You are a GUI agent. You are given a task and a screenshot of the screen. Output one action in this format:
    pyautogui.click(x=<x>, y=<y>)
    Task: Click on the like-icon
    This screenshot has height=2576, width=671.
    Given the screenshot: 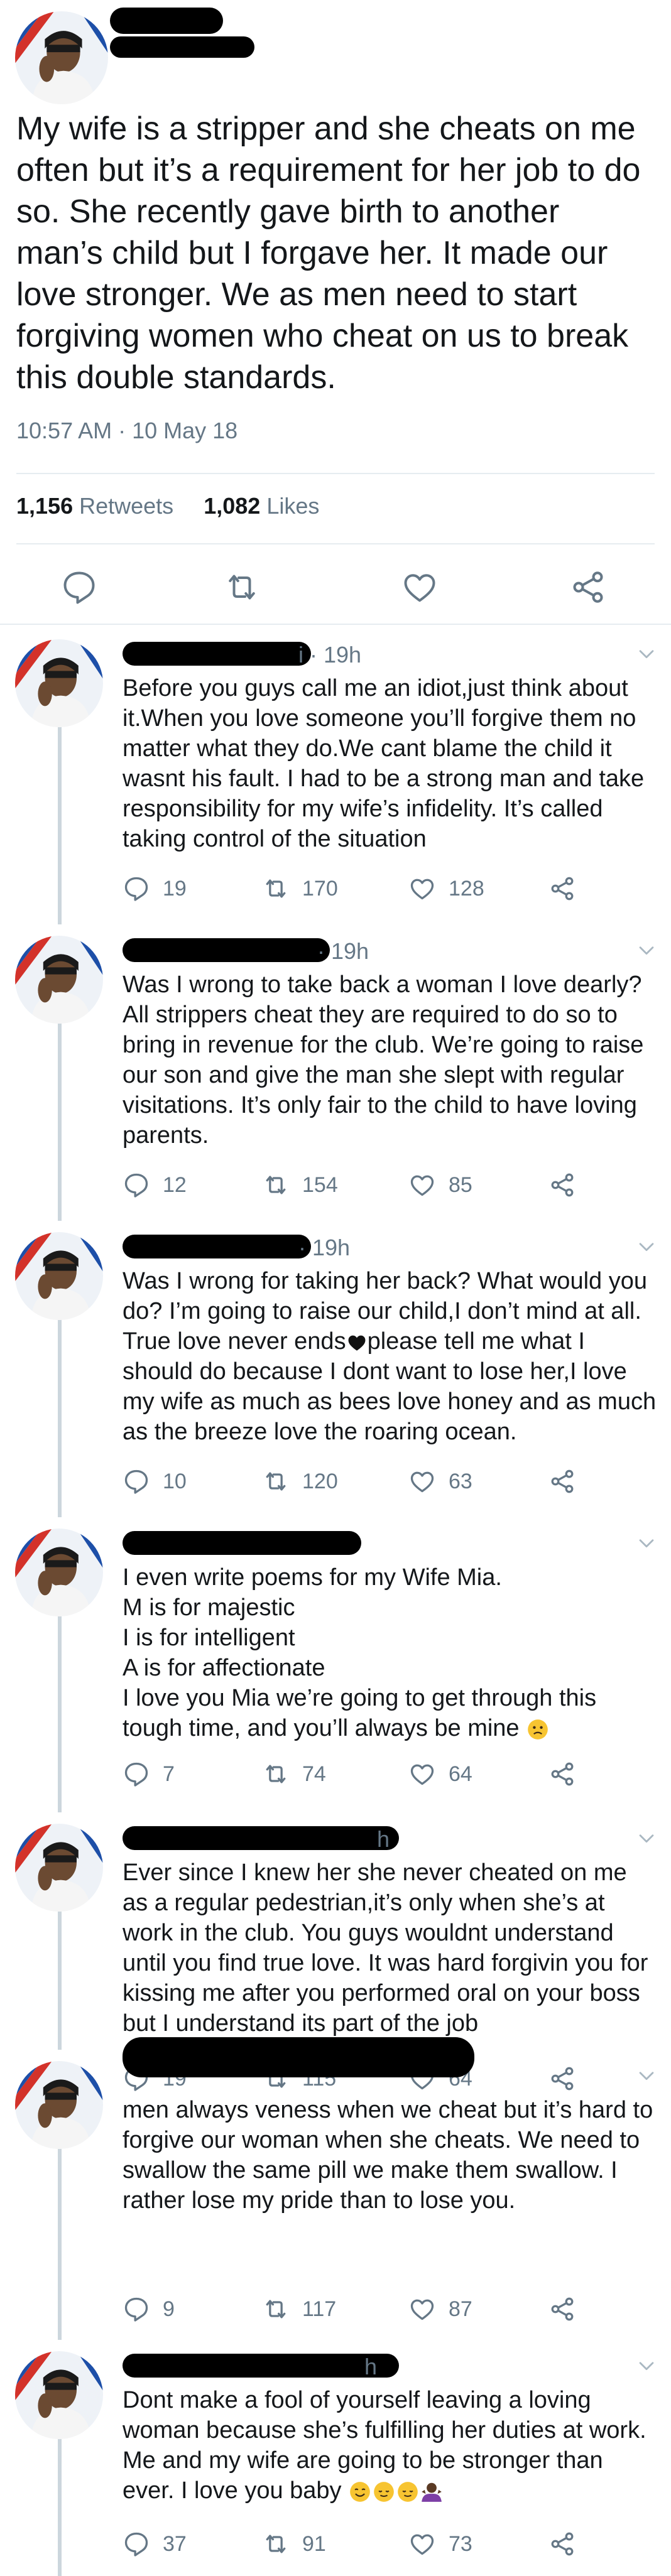 What is the action you would take?
    pyautogui.click(x=422, y=1774)
    